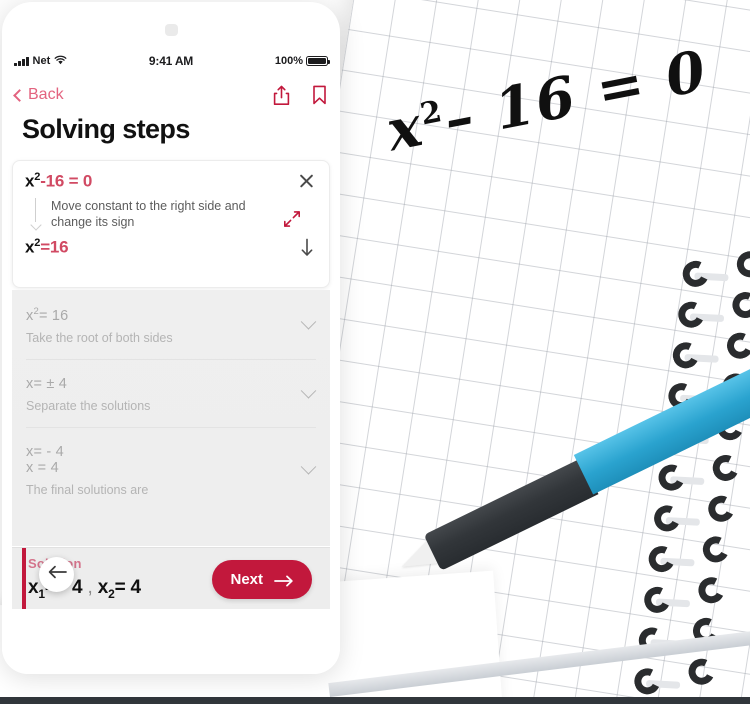 The height and width of the screenshot is (704, 750). Describe the element at coordinates (45, 451) in the screenshot. I see `step-equation: x= - 4` at that location.